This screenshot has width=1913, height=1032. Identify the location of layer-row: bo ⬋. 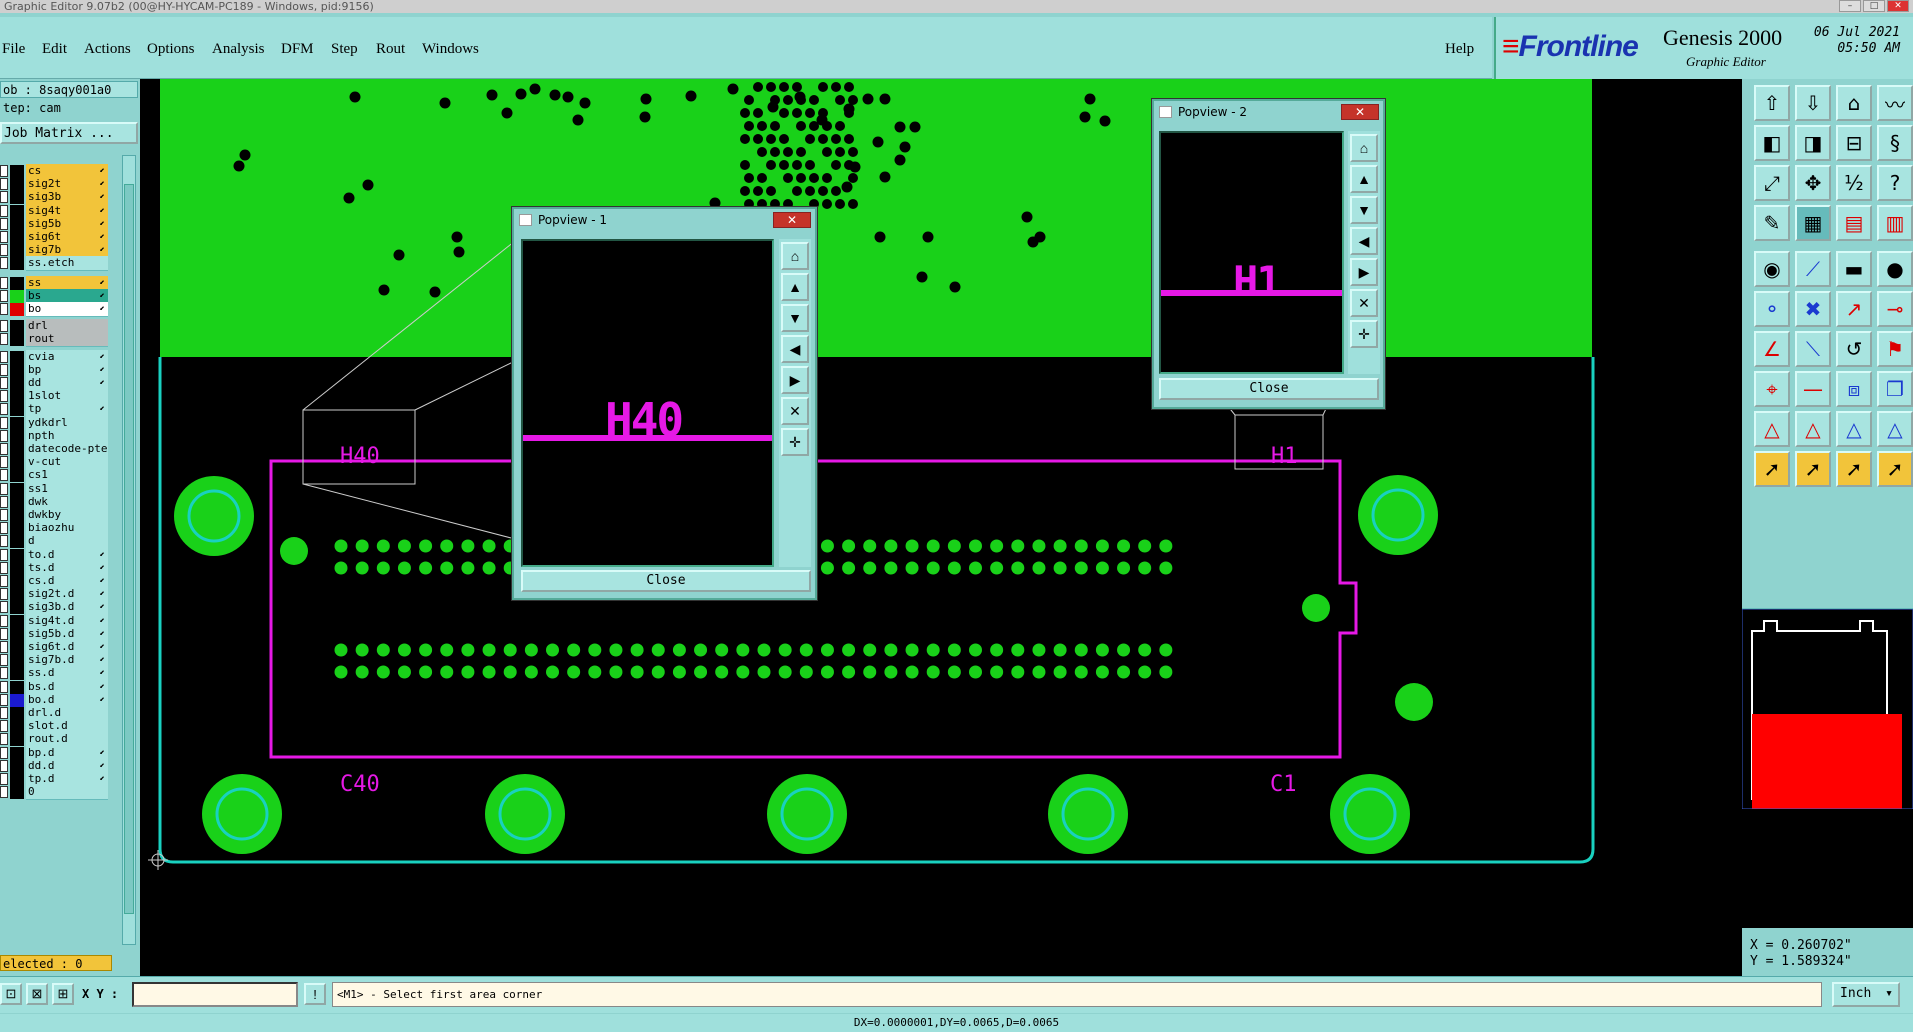
(54, 309).